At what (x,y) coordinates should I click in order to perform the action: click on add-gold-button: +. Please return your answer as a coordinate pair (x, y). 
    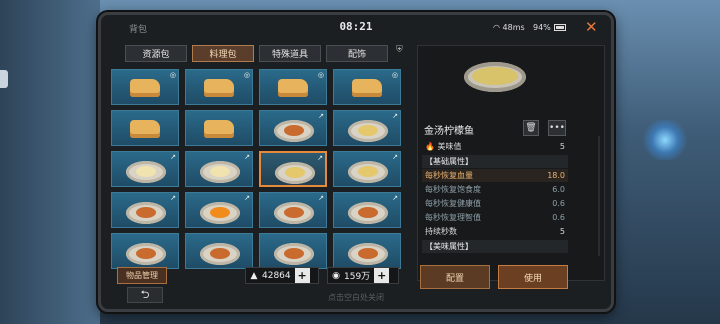
    Looking at the image, I should click on (382, 275).